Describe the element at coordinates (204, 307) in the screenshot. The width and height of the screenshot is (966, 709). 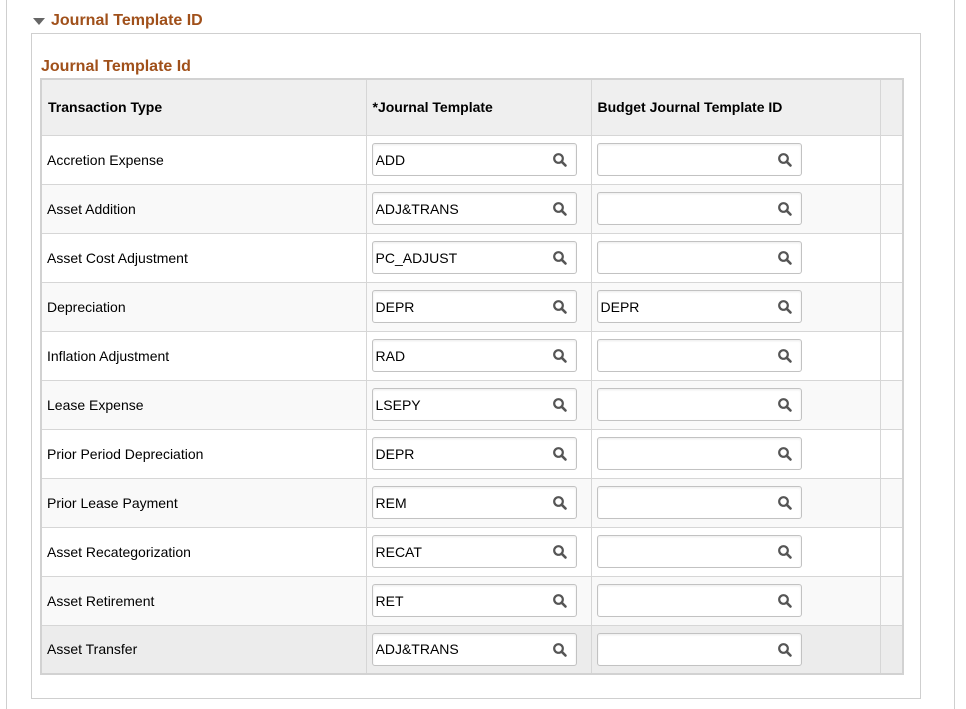
I see `transaction-type-cell: Depreciation` at that location.